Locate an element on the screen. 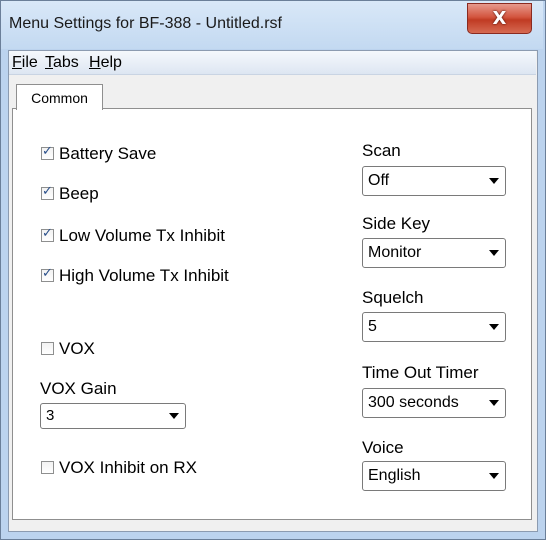 This screenshot has height=540, width=546. squelch-value: 5 is located at coordinates (372, 326).